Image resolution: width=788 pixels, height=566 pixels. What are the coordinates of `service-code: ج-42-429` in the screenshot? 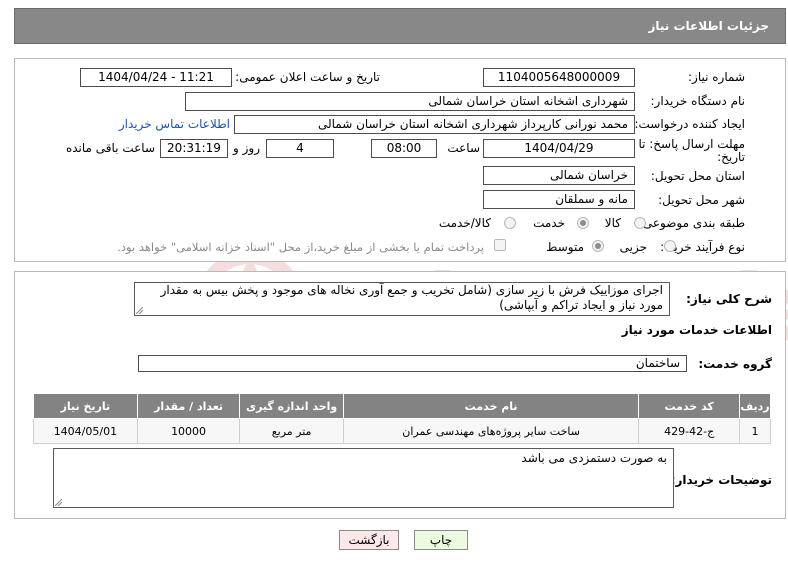 It's located at (689, 431).